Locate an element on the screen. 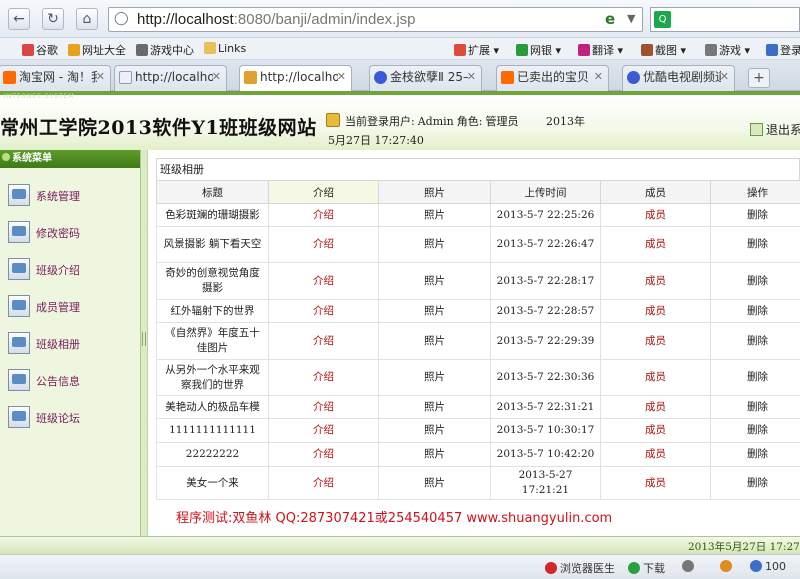 The image size is (800, 579). tab-youku: 优酷电视剧频道 ✕ is located at coordinates (678, 78).